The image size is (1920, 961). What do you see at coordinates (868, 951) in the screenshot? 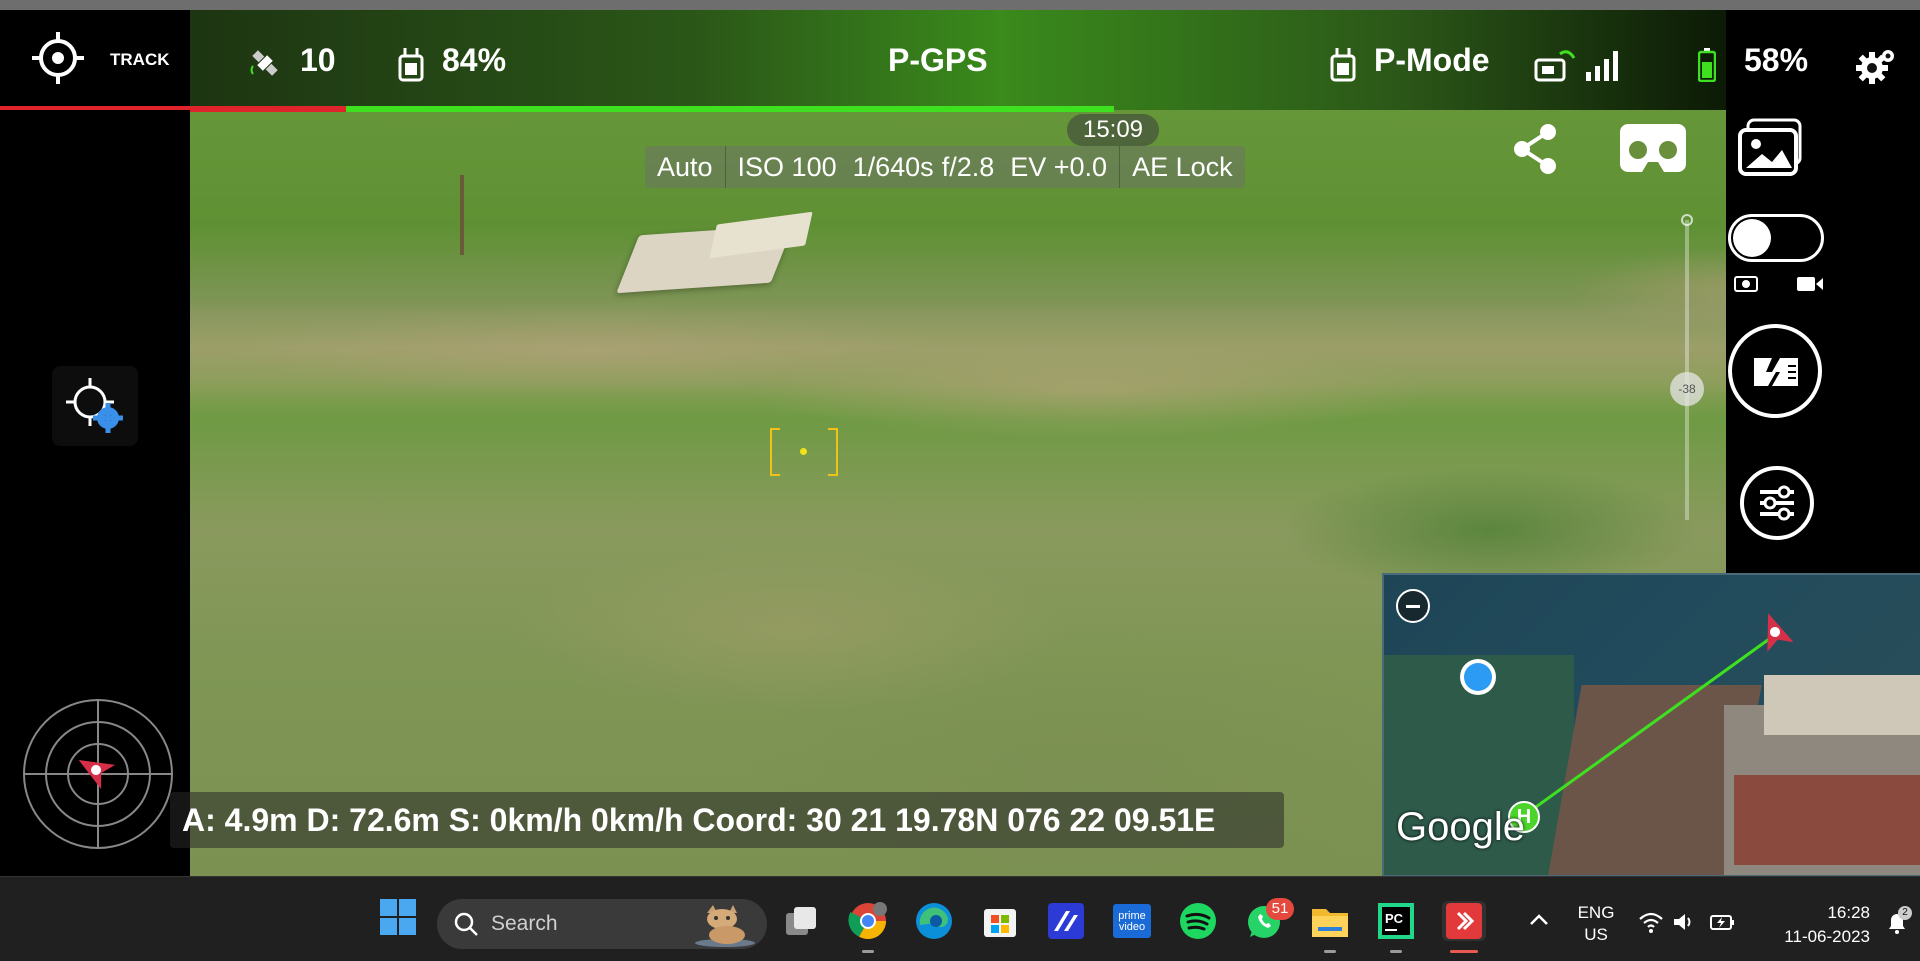
I see `chrome-running-indicator` at bounding box center [868, 951].